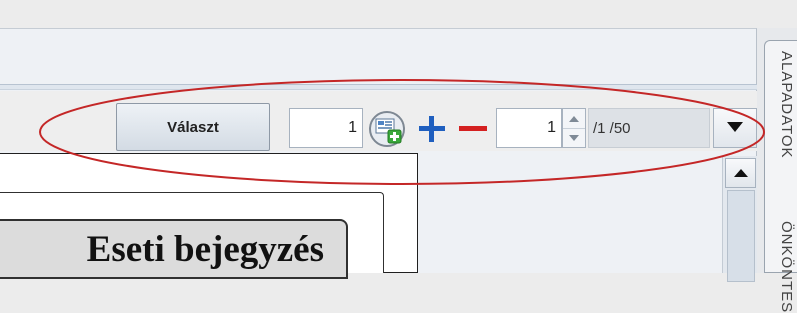 Image resolution: width=797 pixels, height=313 pixels. Describe the element at coordinates (529, 128) in the screenshot. I see `count-field: 1` at that location.